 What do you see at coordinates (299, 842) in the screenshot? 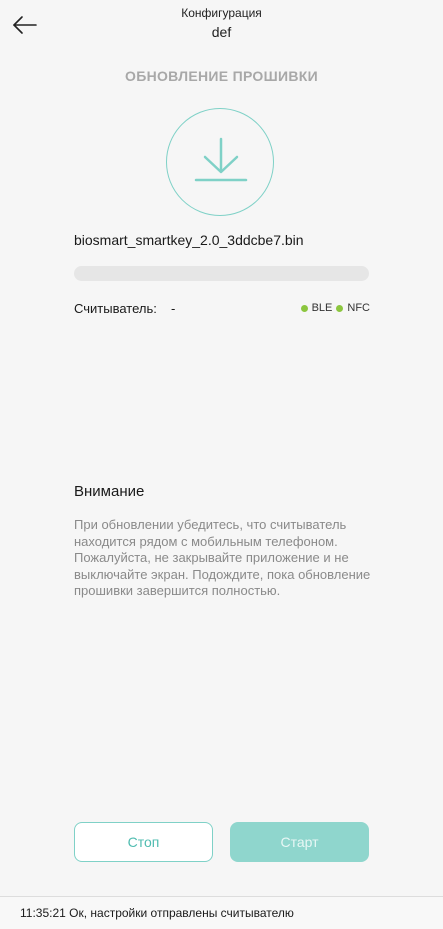
I see `start-button: Старт` at bounding box center [299, 842].